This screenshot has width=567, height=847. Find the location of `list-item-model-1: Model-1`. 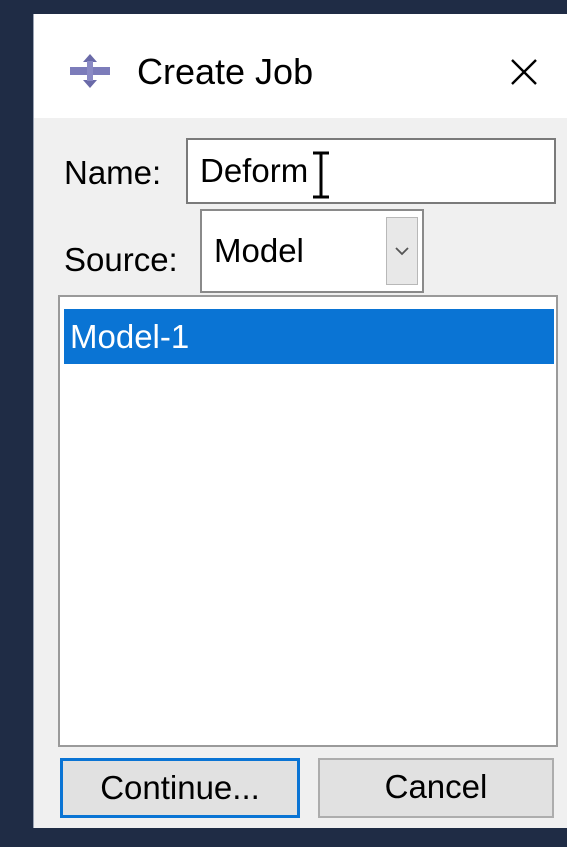

list-item-model-1: Model-1 is located at coordinates (309, 336).